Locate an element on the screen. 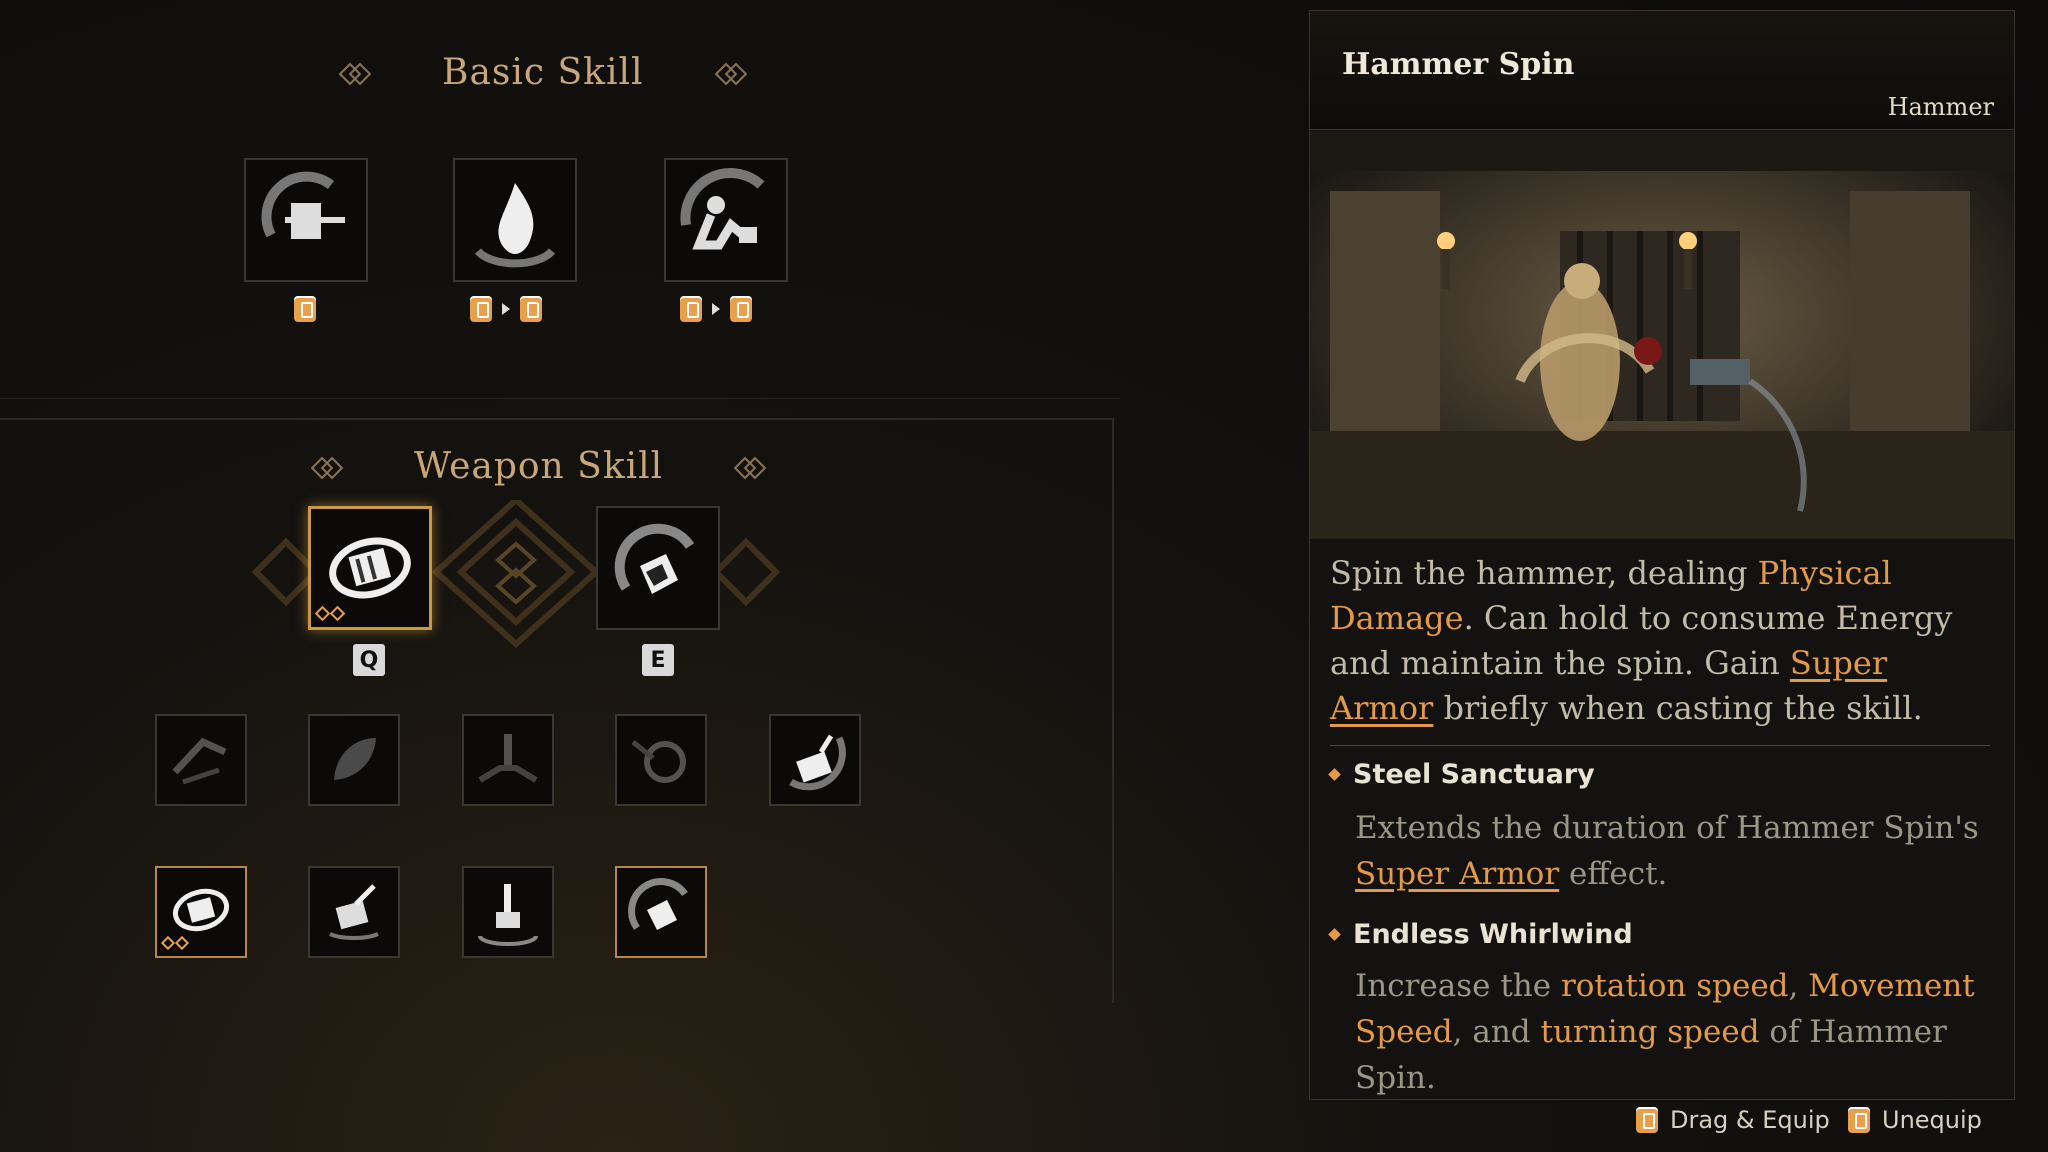  skill-option-hammer-upgrade is located at coordinates (354, 912).